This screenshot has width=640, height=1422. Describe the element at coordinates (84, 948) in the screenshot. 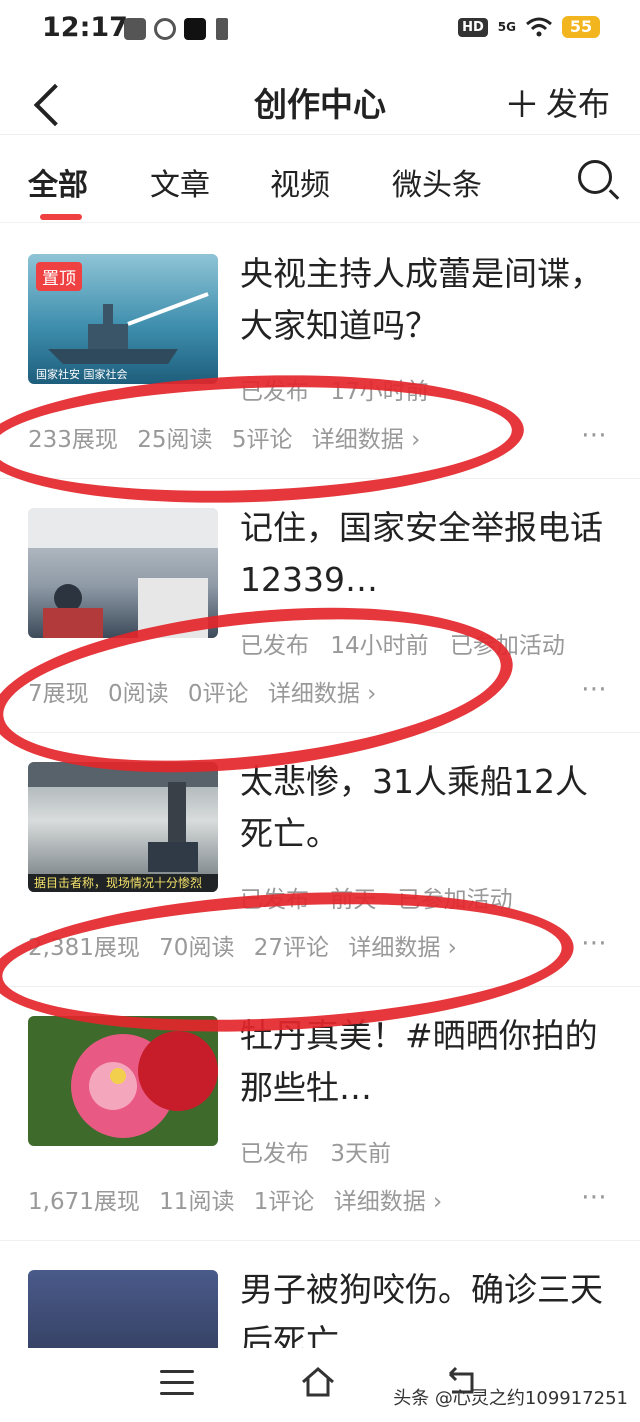

I see `impressions-count: 2,381展现` at that location.